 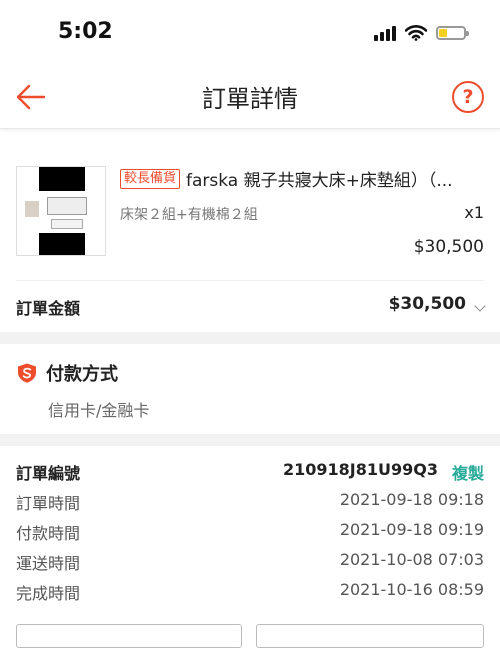 What do you see at coordinates (27, 373) in the screenshot?
I see `shield-s-icon` at bounding box center [27, 373].